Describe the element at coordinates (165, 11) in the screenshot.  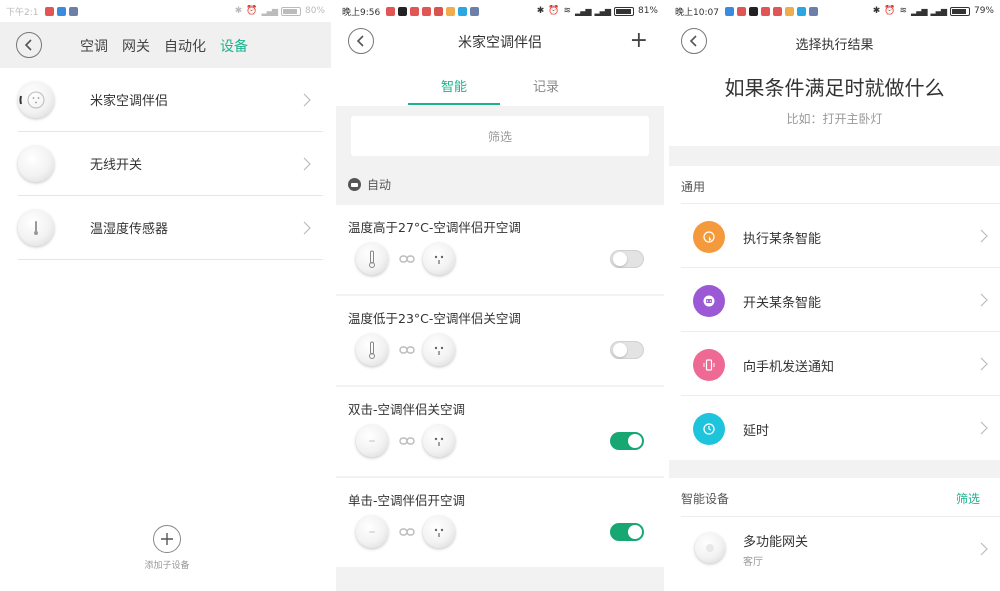
I see `status-bar: 下午2:1 ✱ ⏰ ▂▄▆ 80%` at that location.